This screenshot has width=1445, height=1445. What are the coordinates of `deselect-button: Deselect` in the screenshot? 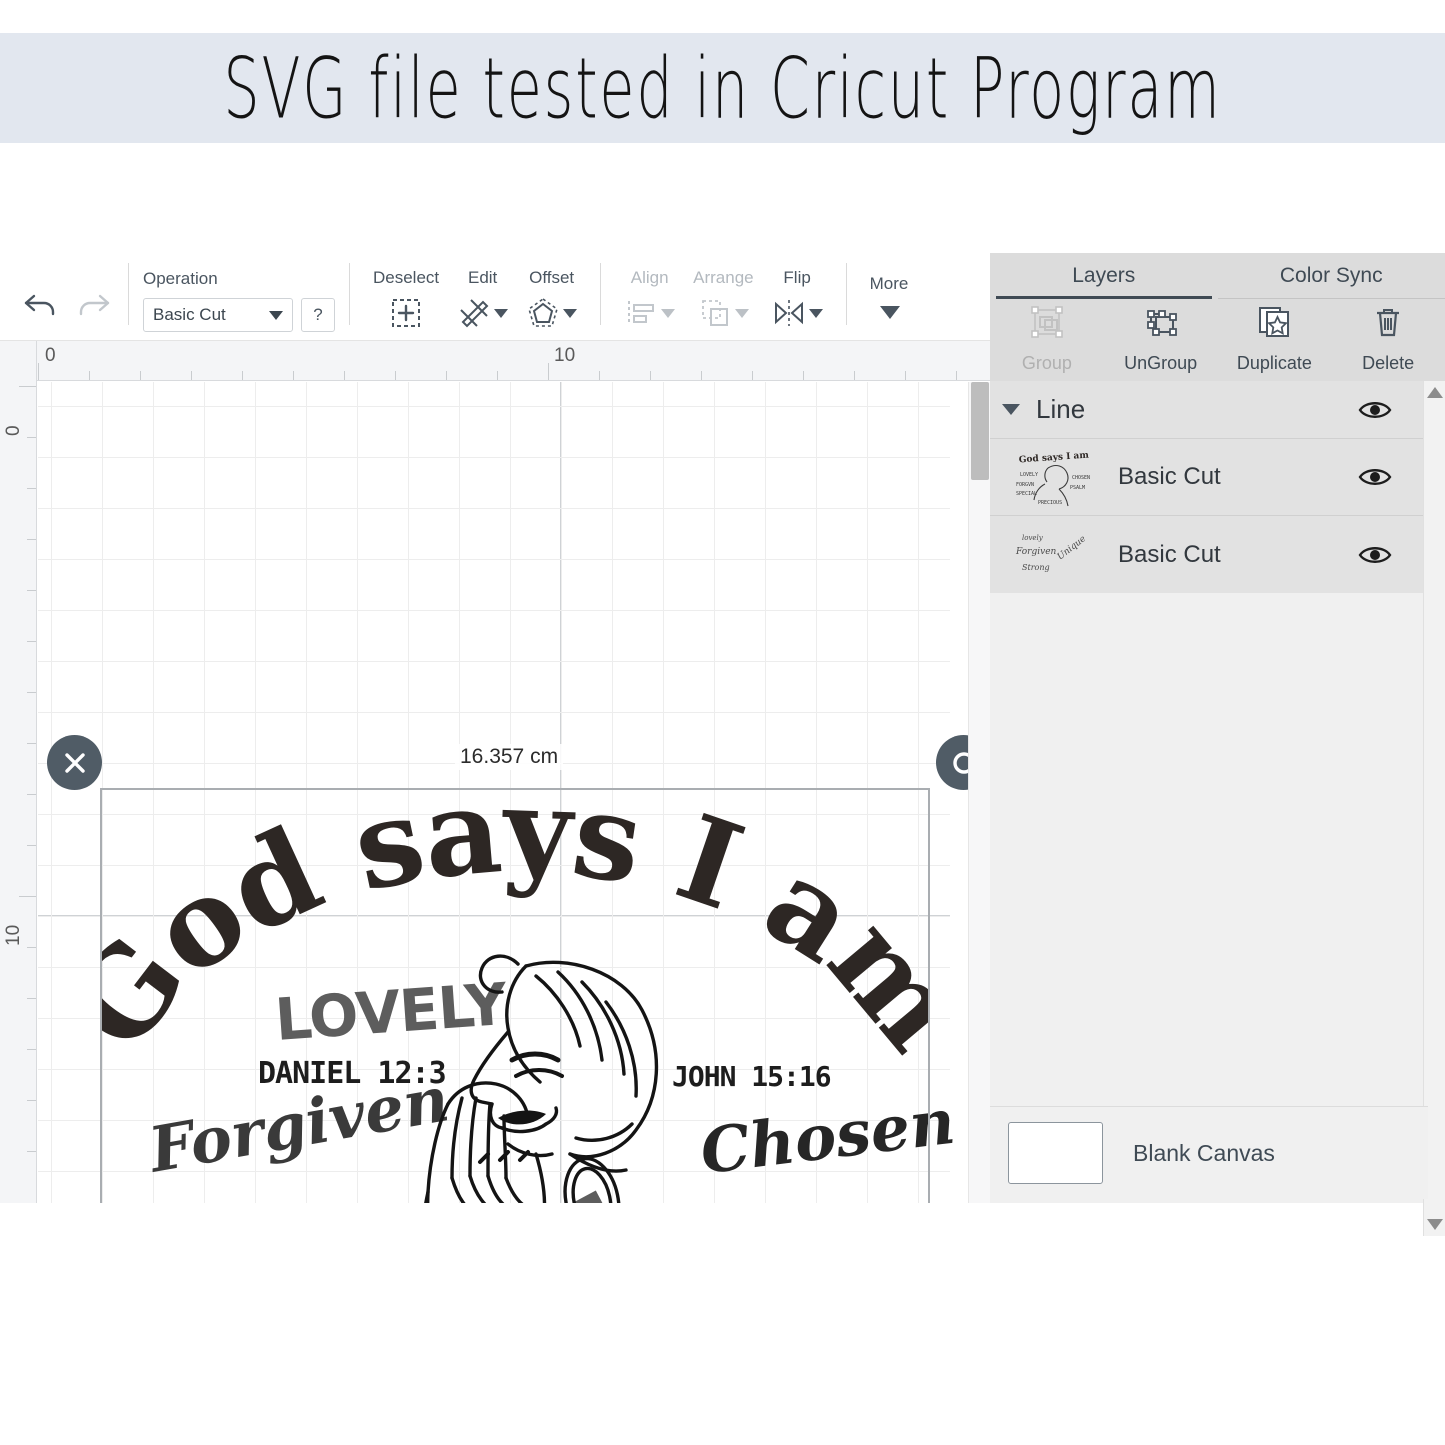 It's located at (406, 291).